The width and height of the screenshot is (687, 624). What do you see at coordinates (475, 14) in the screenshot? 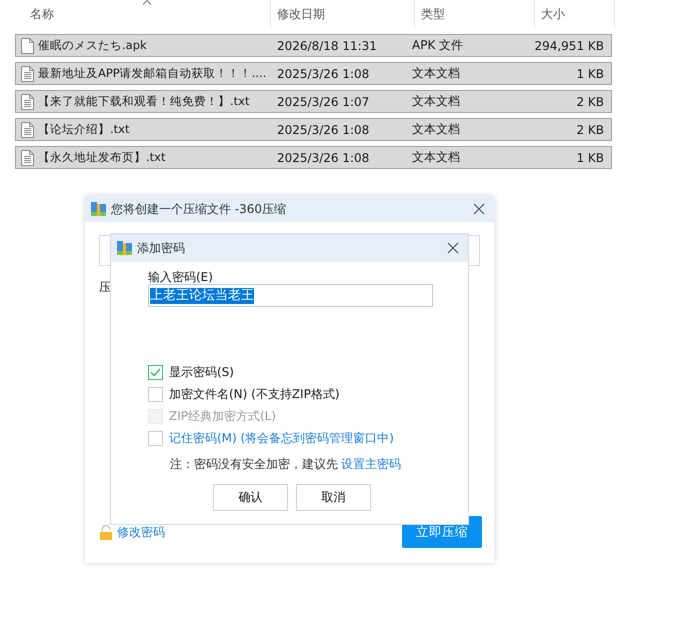
I see `column-header: 类型` at bounding box center [475, 14].